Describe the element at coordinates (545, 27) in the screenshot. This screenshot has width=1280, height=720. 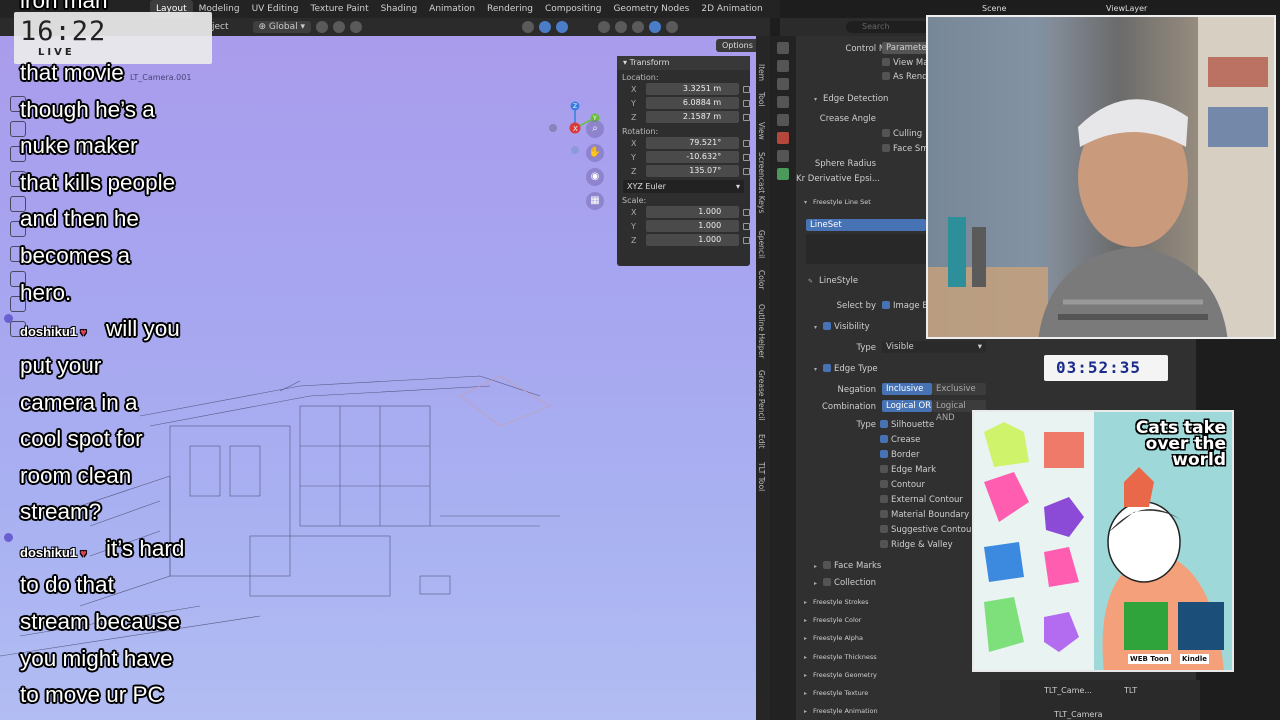
I see `gizmo-toggle-icon` at that location.